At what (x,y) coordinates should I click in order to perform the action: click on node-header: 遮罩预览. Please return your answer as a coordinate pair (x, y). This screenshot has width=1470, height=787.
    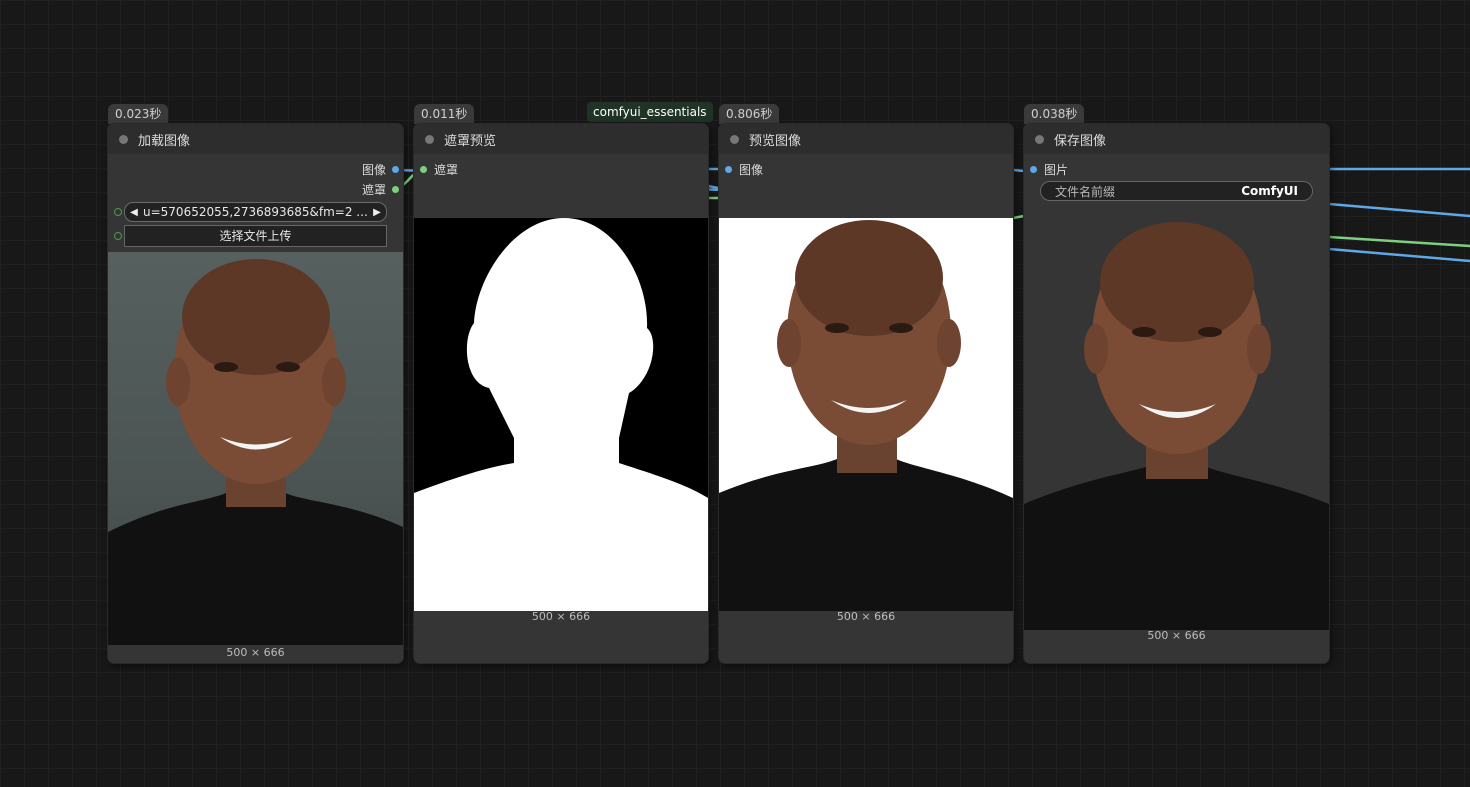
    Looking at the image, I should click on (561, 139).